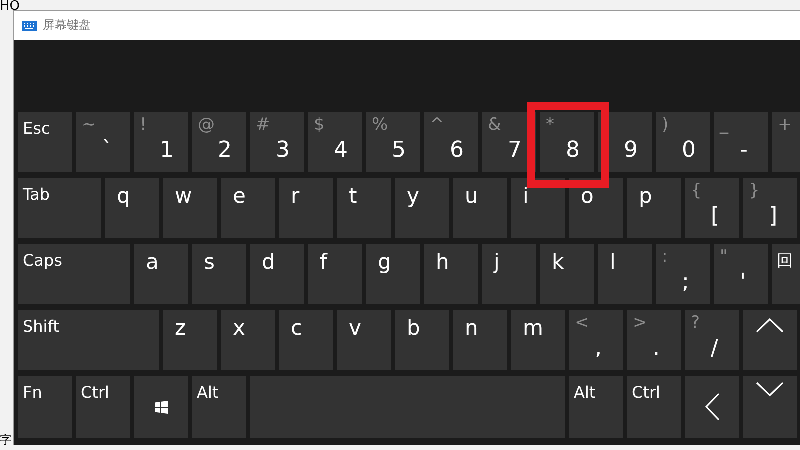 The width and height of the screenshot is (800, 450). What do you see at coordinates (277, 274) in the screenshot?
I see `keyboard-key: d` at bounding box center [277, 274].